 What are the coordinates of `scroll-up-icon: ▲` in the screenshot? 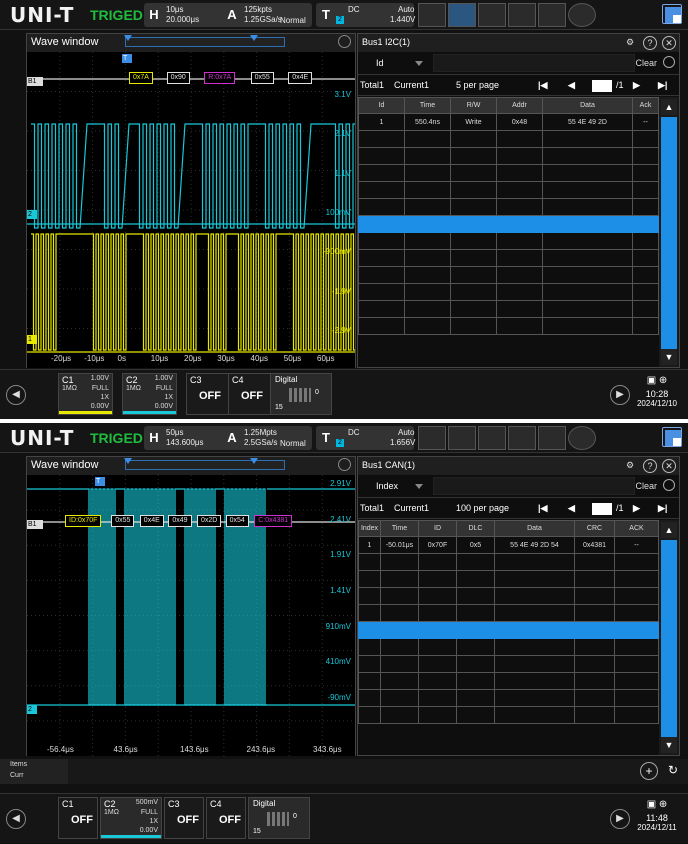 It's located at (669, 530).